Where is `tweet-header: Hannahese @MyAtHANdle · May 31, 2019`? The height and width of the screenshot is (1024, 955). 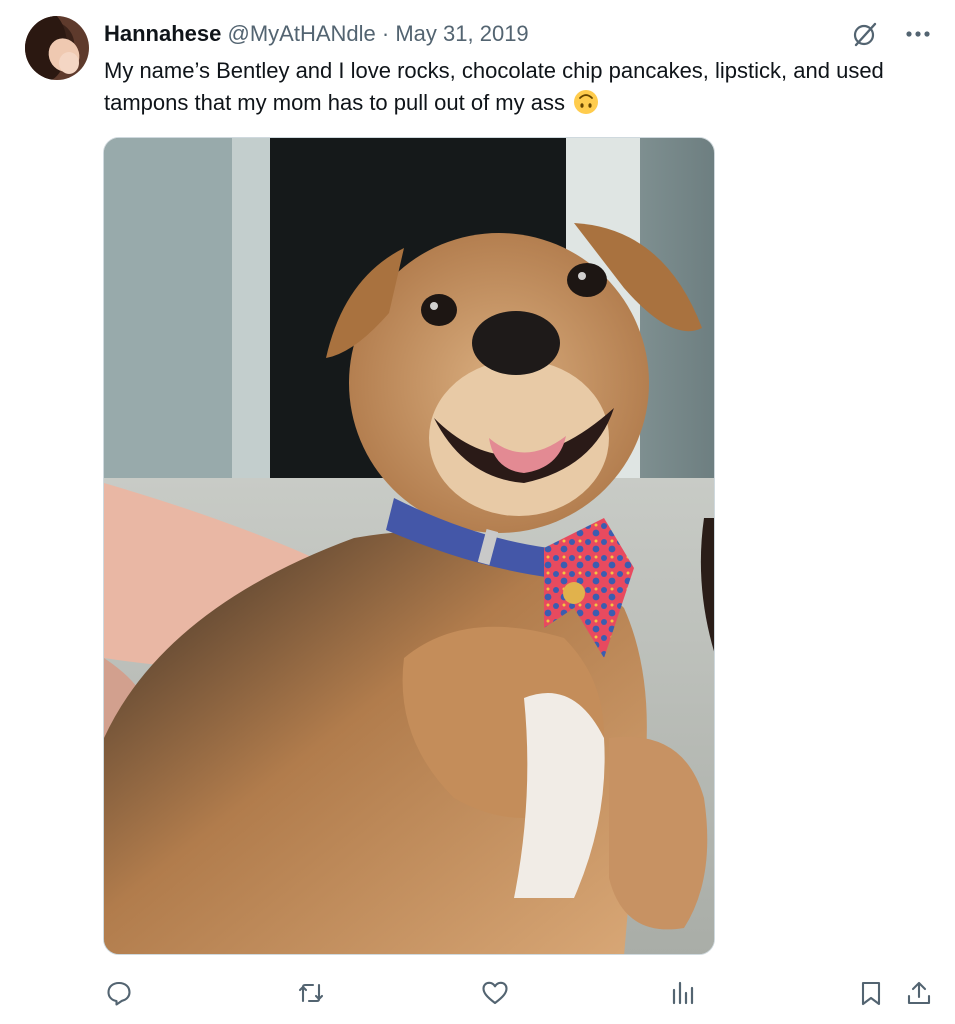
tweet-header: Hannahese @MyAtHANdle · May 31, 2019 is located at coordinates (316, 34).